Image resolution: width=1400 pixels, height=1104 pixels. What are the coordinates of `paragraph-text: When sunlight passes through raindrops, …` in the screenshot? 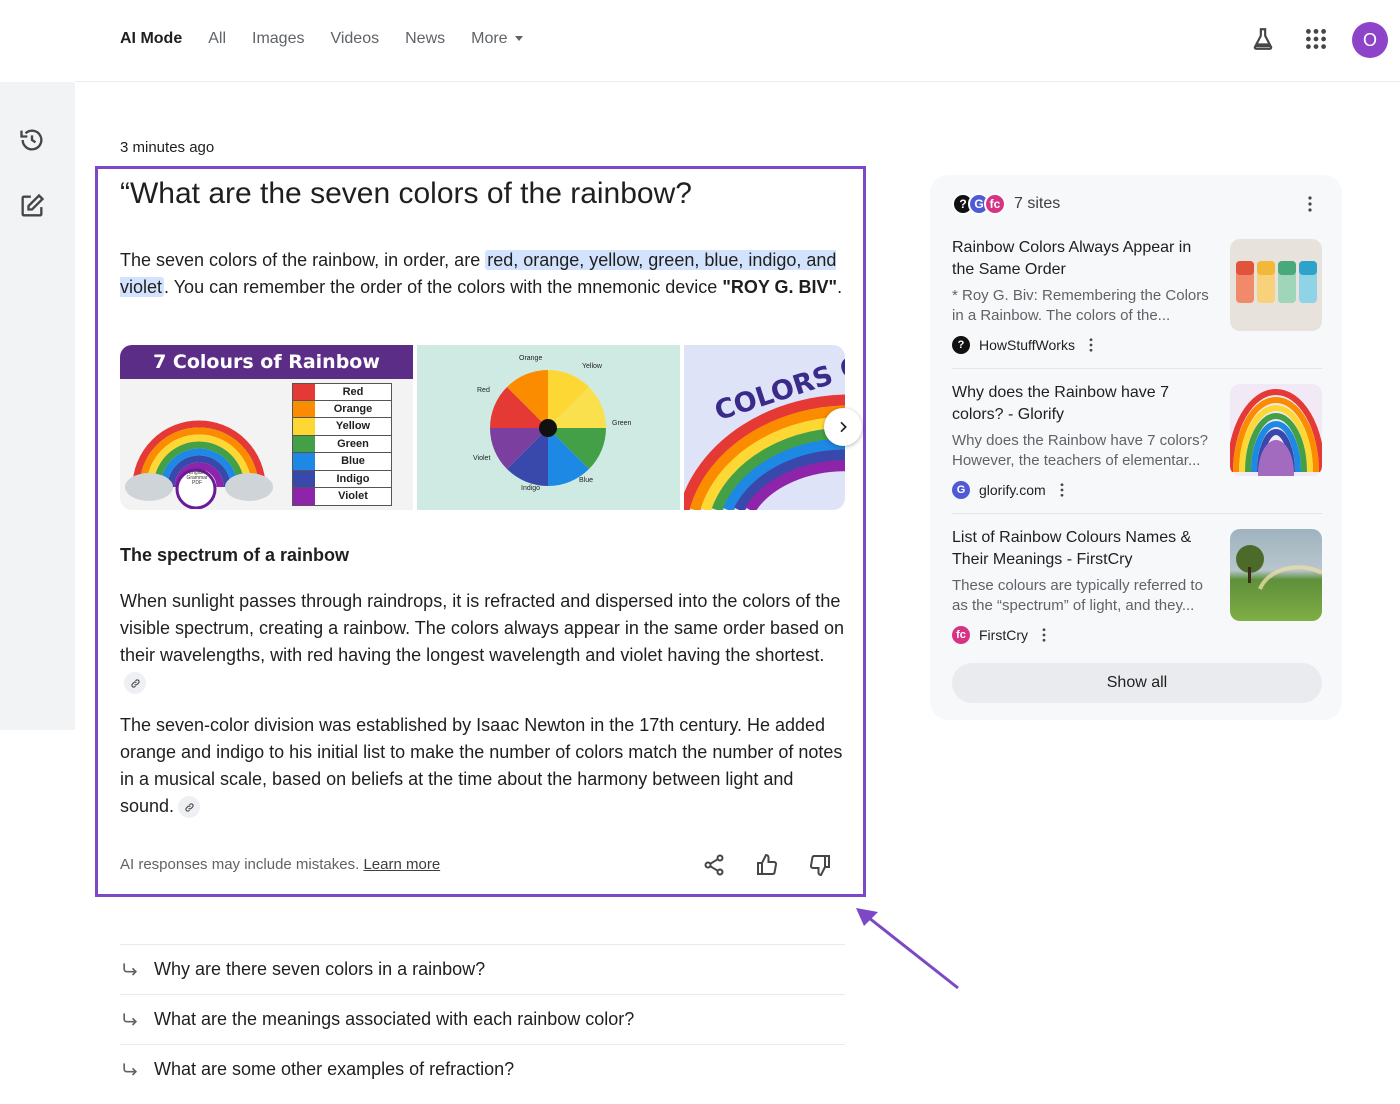 It's located at (482, 628).